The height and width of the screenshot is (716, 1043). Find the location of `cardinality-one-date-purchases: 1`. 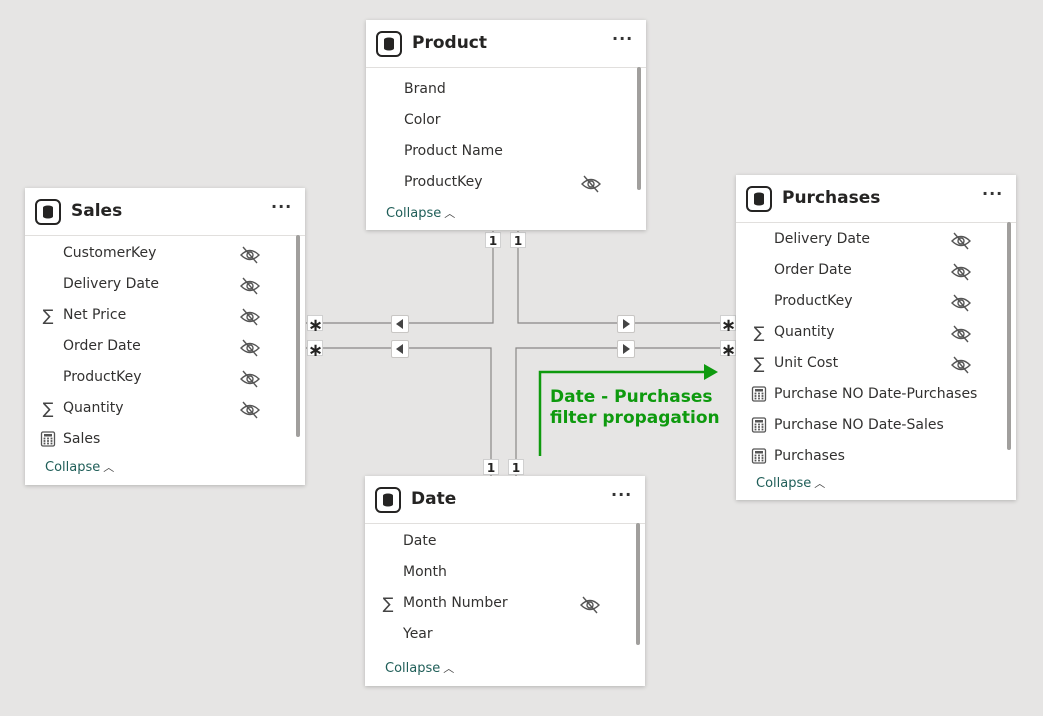

cardinality-one-date-purchases: 1 is located at coordinates (516, 467).